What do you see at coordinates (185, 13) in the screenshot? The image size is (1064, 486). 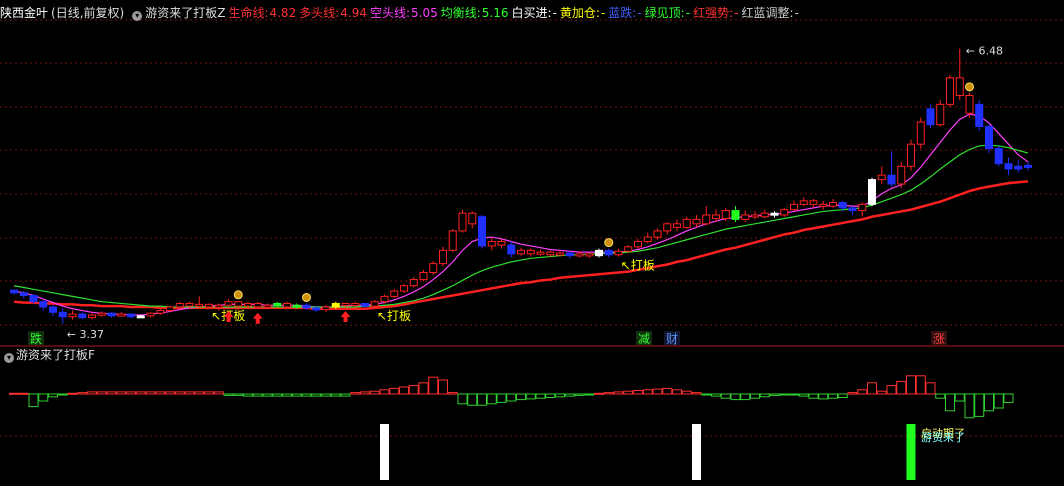 I see `indicator-name: 游资来了打板Z` at bounding box center [185, 13].